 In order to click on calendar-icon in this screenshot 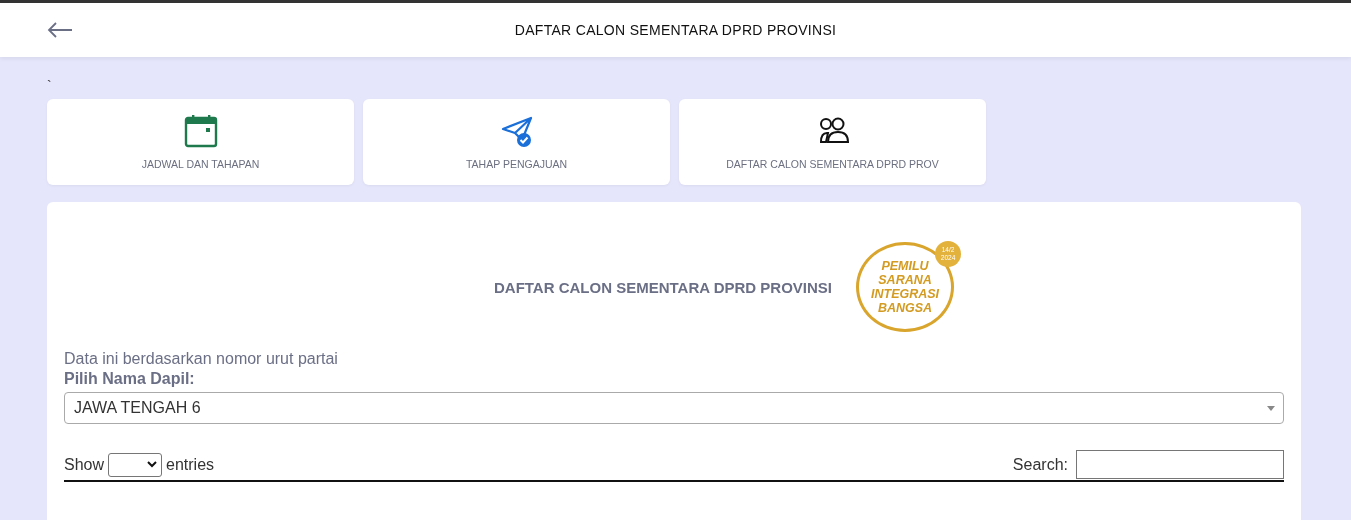, I will do `click(200, 131)`.